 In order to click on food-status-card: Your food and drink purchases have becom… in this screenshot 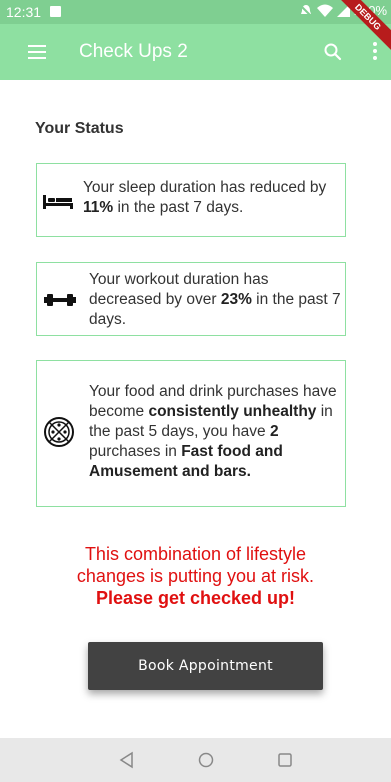, I will do `click(191, 433)`.